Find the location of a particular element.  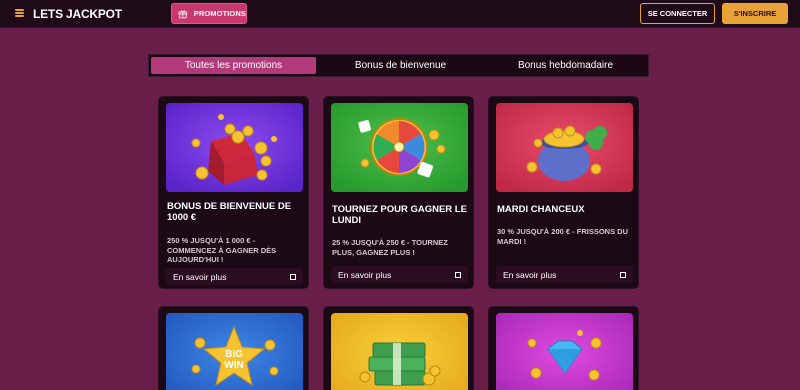

money-stack-image is located at coordinates (399, 351).